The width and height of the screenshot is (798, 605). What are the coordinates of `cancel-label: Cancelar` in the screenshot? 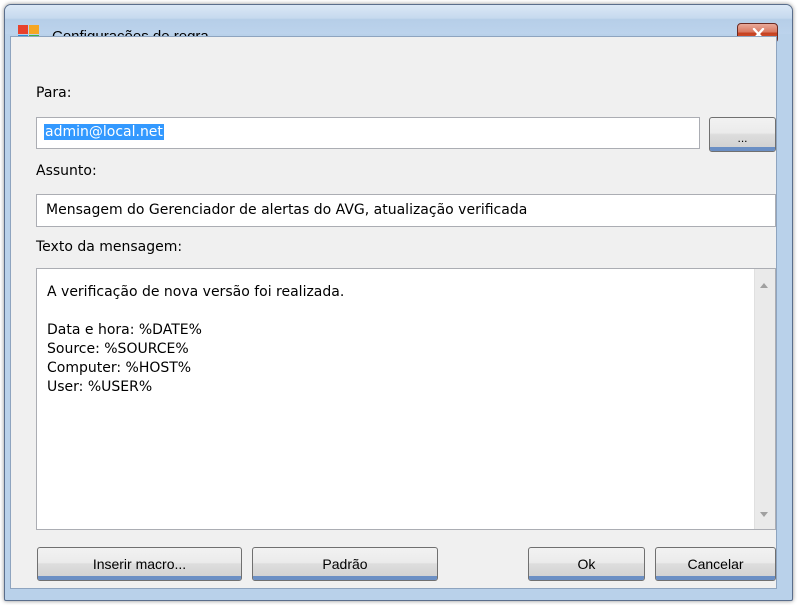 It's located at (715, 564).